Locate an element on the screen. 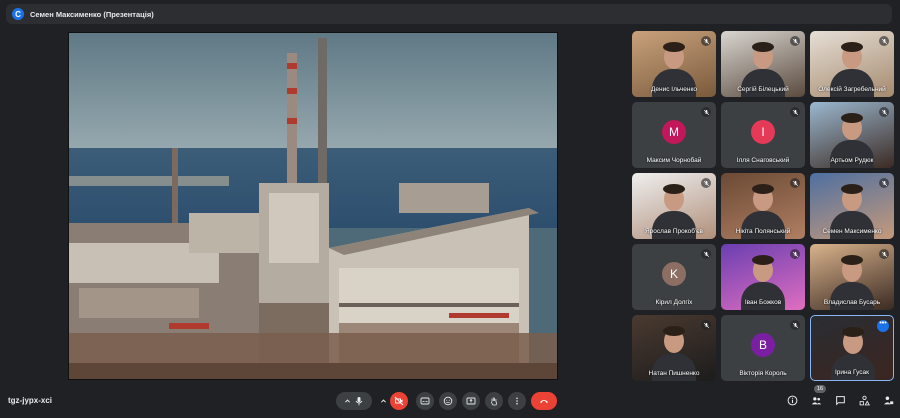  activities-icon is located at coordinates (864, 400).